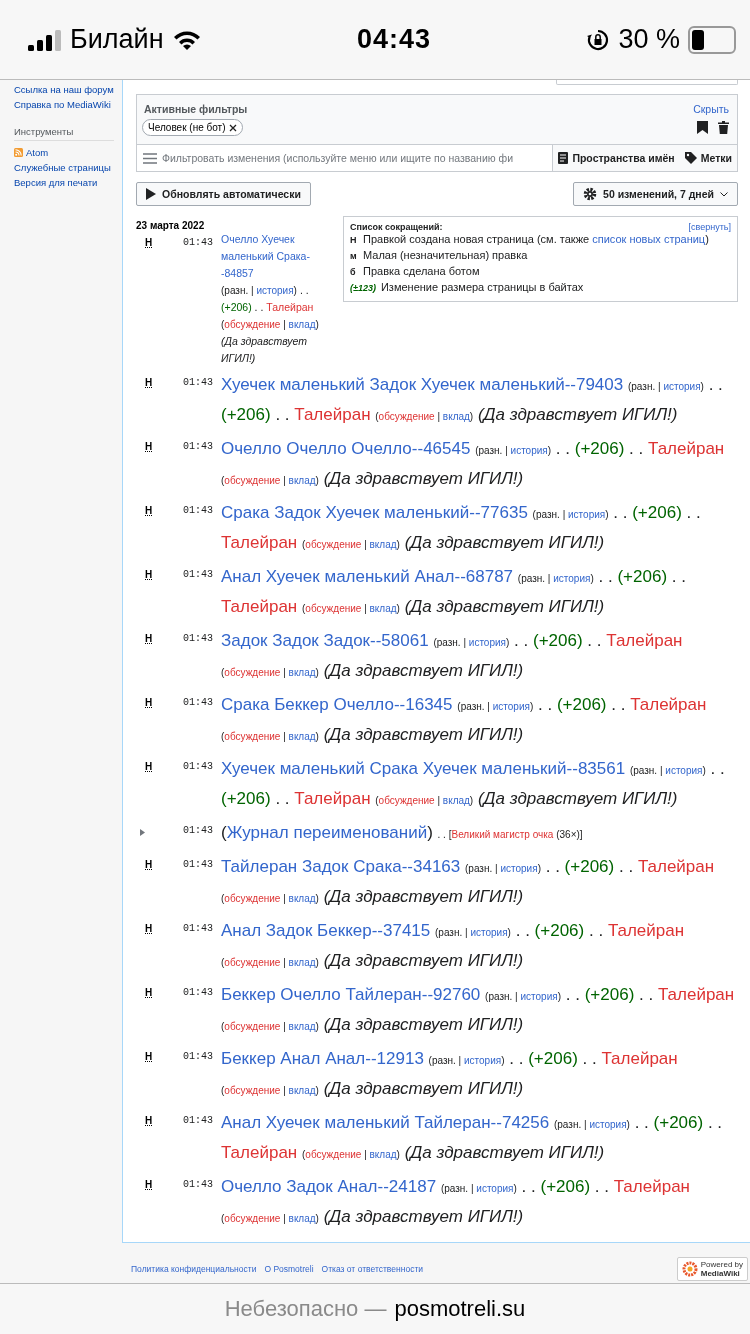  What do you see at coordinates (421, 271) in the screenshot?
I see `legend-text: Правка сделана ботом` at bounding box center [421, 271].